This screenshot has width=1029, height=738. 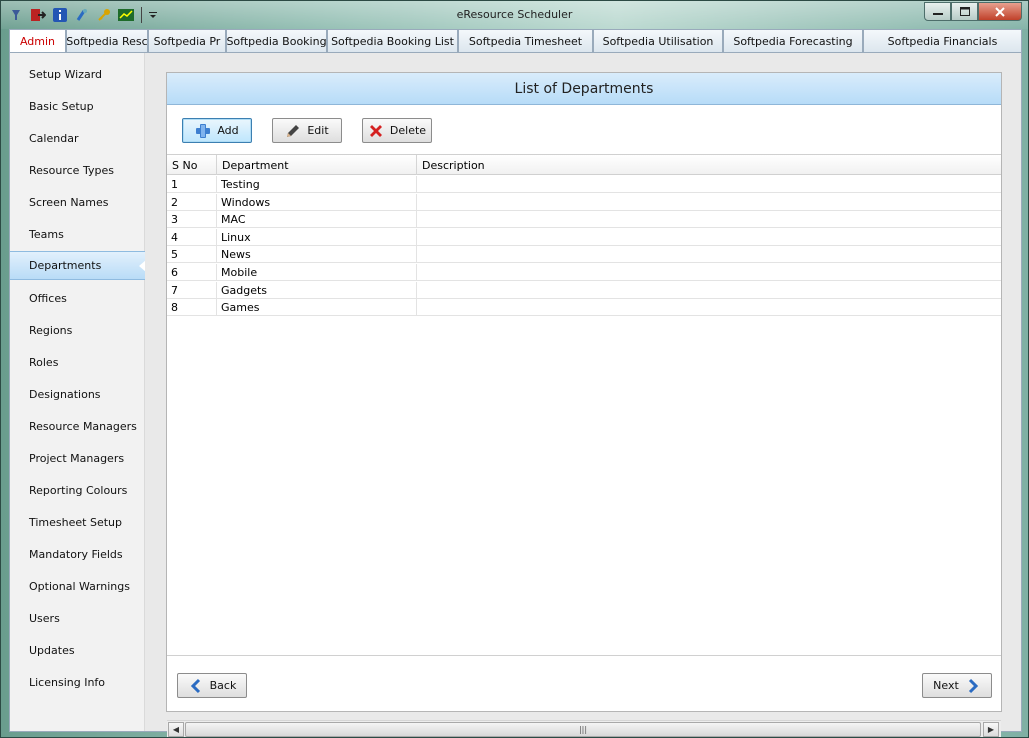 I want to click on cell-sno: 1, so click(x=192, y=184).